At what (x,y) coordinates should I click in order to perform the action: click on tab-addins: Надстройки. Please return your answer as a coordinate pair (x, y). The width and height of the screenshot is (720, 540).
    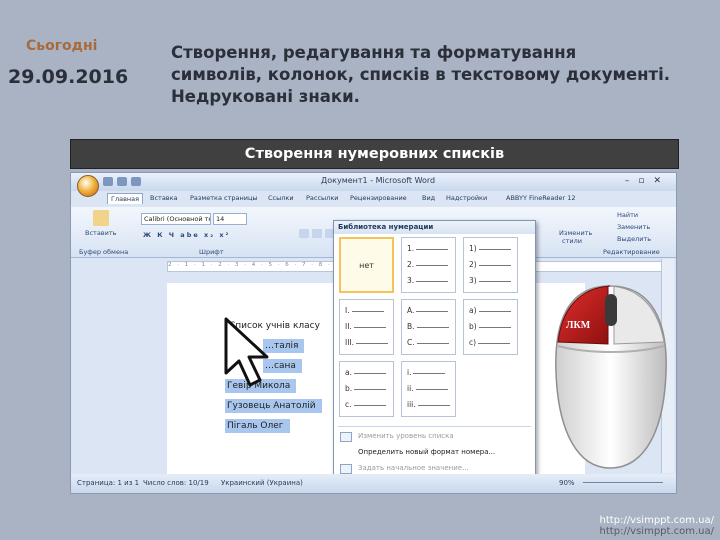
    Looking at the image, I should click on (466, 198).